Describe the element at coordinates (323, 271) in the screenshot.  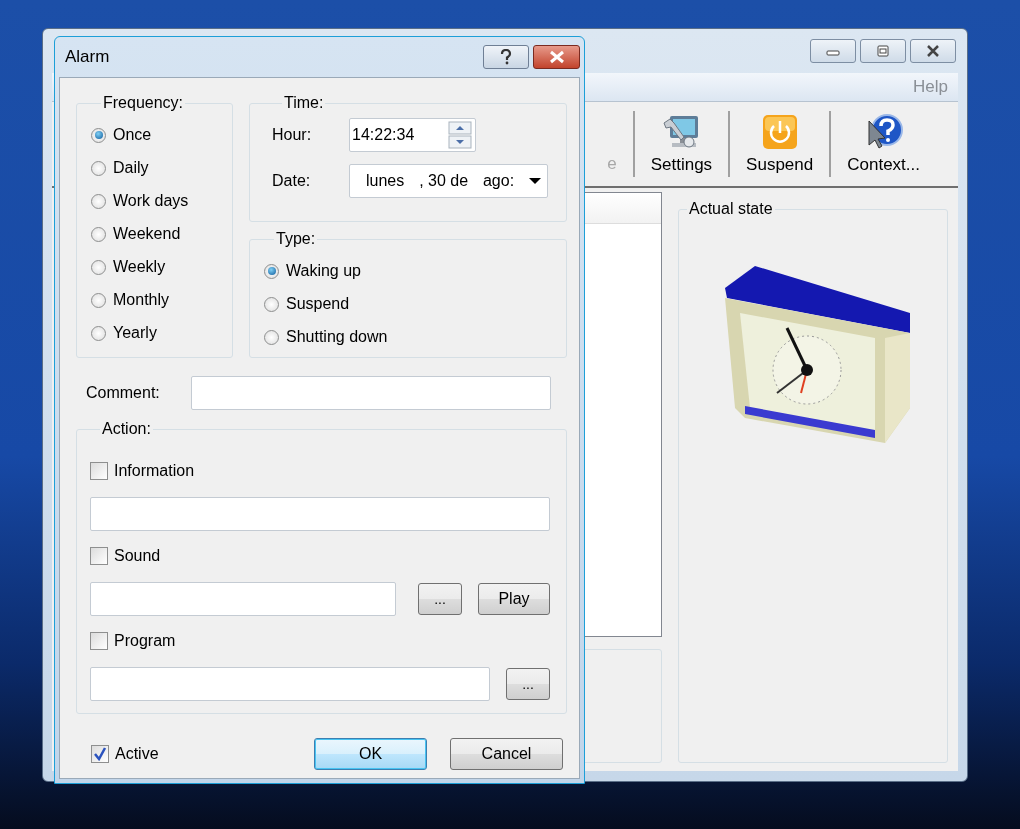
I see `radio-label: Waking up` at that location.